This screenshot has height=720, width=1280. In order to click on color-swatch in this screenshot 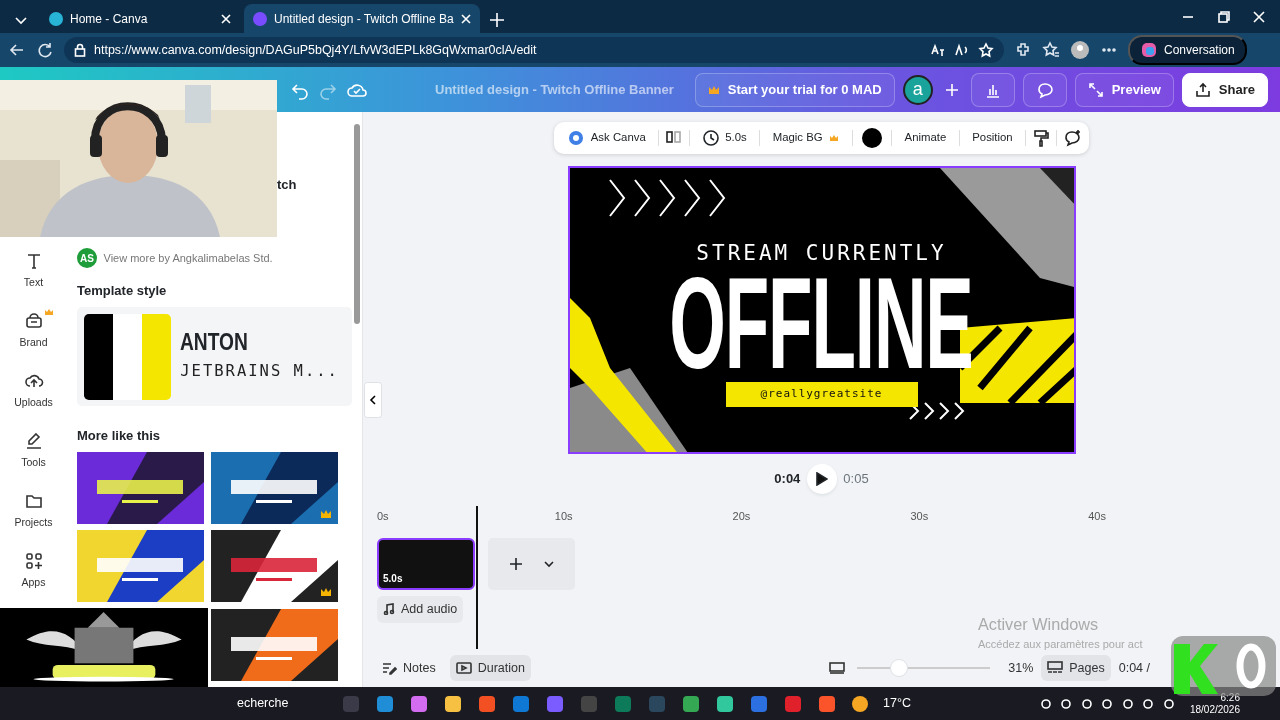, I will do `click(871, 138)`.